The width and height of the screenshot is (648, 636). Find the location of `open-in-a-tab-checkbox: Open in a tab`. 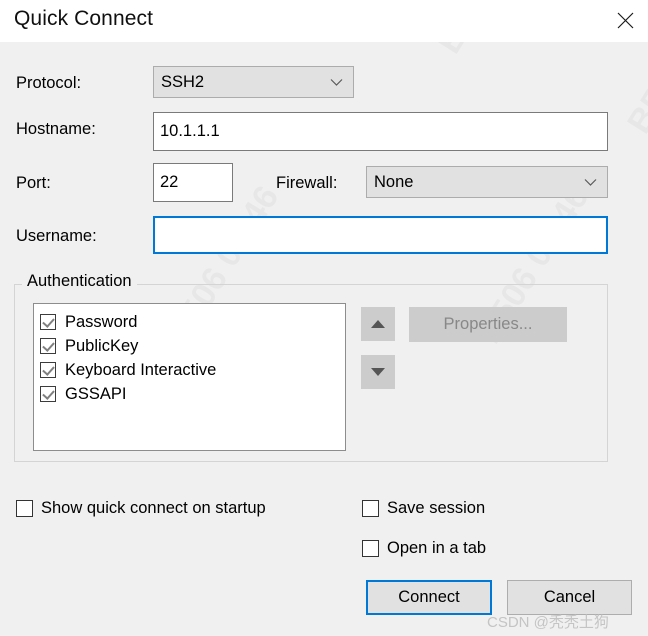

open-in-a-tab-checkbox: Open in a tab is located at coordinates (424, 548).